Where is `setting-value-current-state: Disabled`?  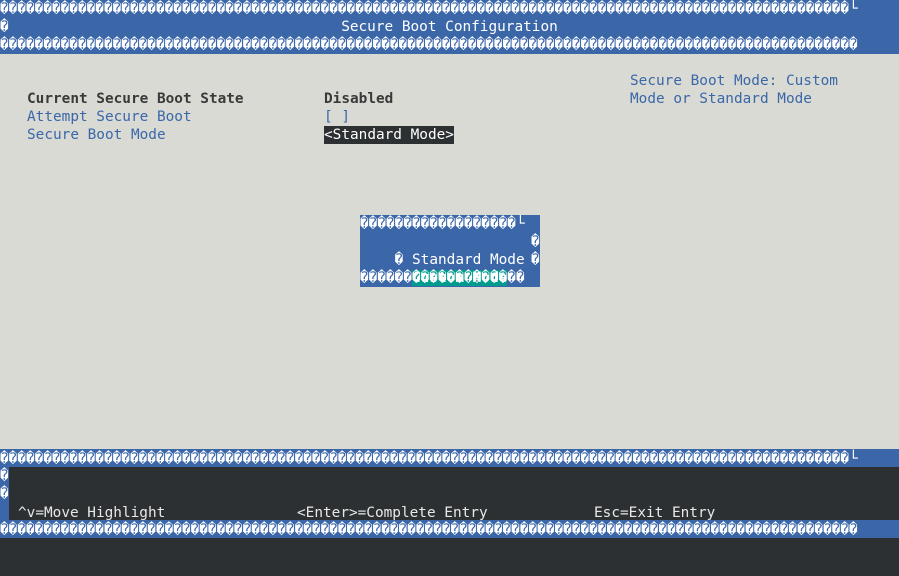 setting-value-current-state: Disabled is located at coordinates (359, 99).